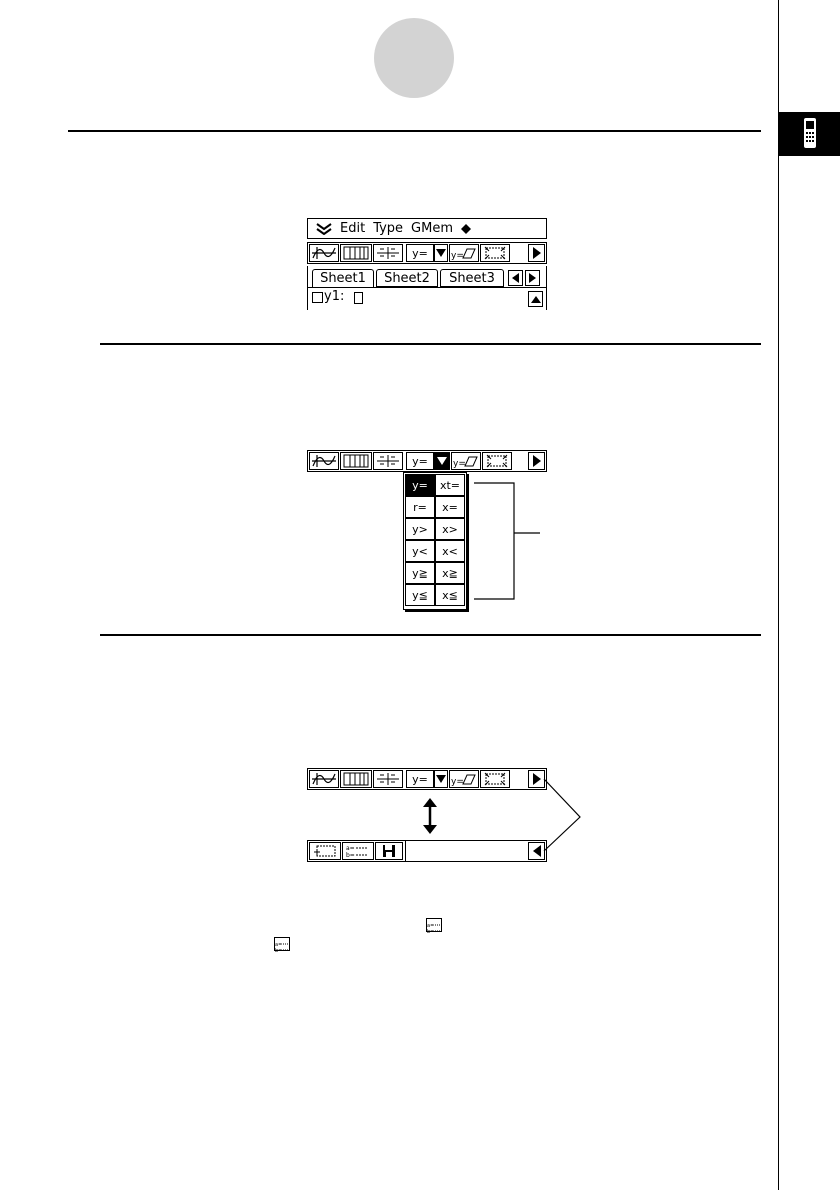 This screenshot has height=1190, width=840. What do you see at coordinates (358, 298) in the screenshot?
I see `y1-input-cursor` at bounding box center [358, 298].